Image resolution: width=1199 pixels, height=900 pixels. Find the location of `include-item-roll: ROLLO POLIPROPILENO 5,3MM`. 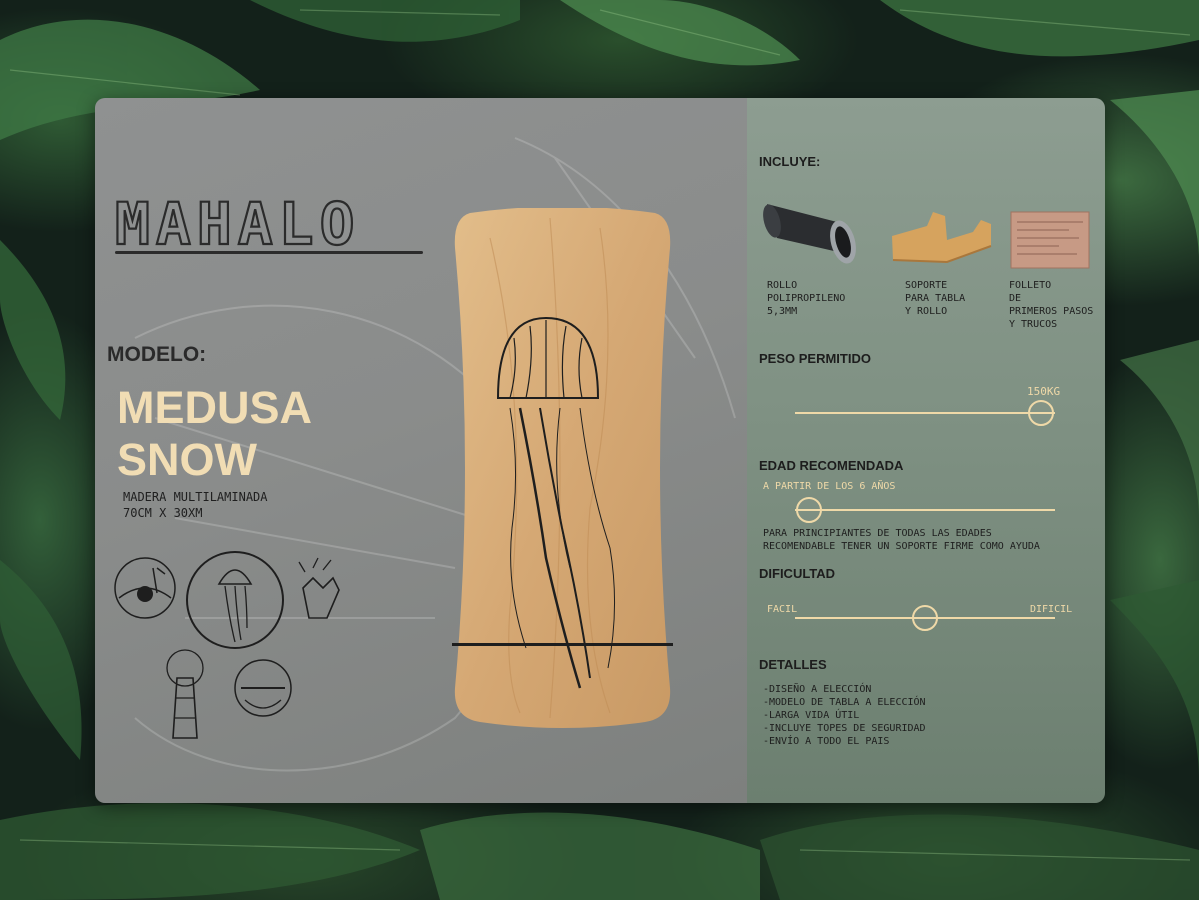

include-item-roll: ROLLO POLIPROPILENO 5,3MM is located at coordinates (806, 298).